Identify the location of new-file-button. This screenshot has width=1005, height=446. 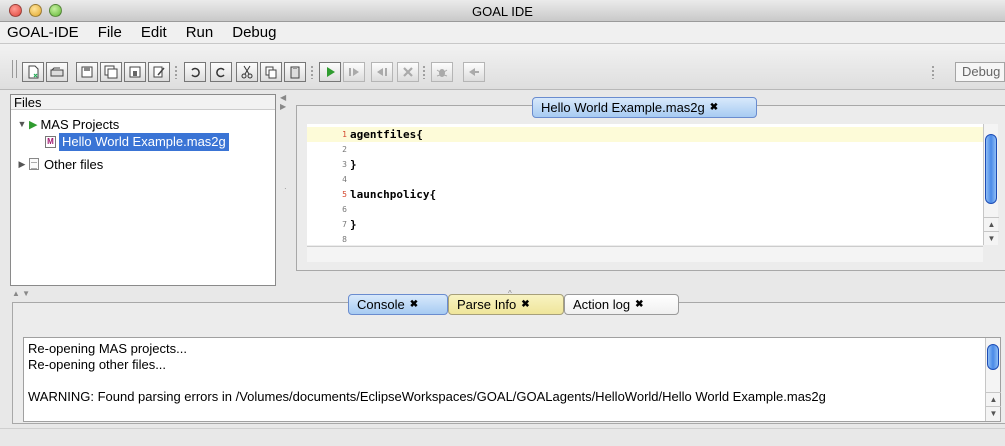
(33, 72).